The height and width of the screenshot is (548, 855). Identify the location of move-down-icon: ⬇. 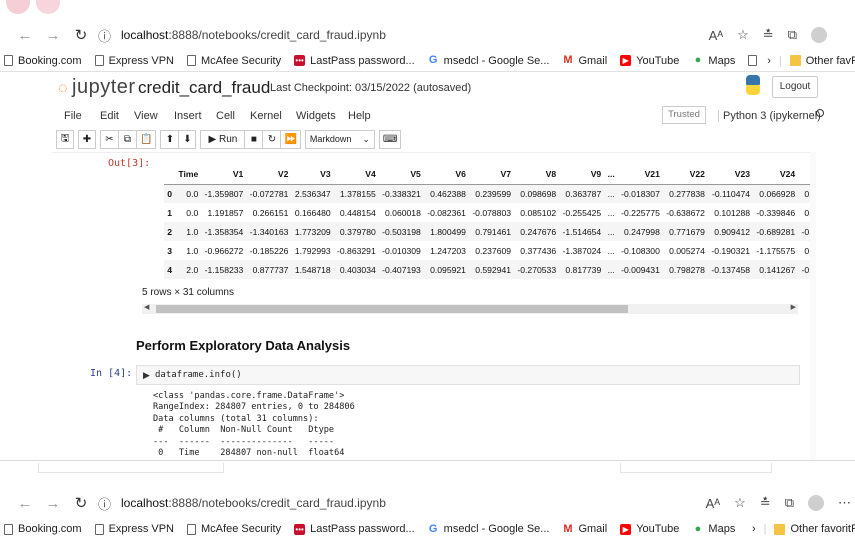
(187, 139).